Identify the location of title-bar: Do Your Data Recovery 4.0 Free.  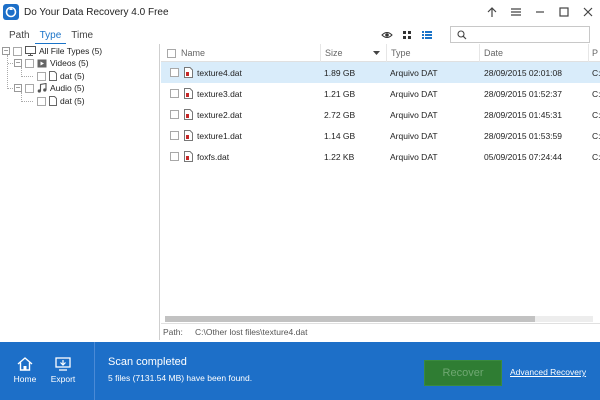
(300, 12).